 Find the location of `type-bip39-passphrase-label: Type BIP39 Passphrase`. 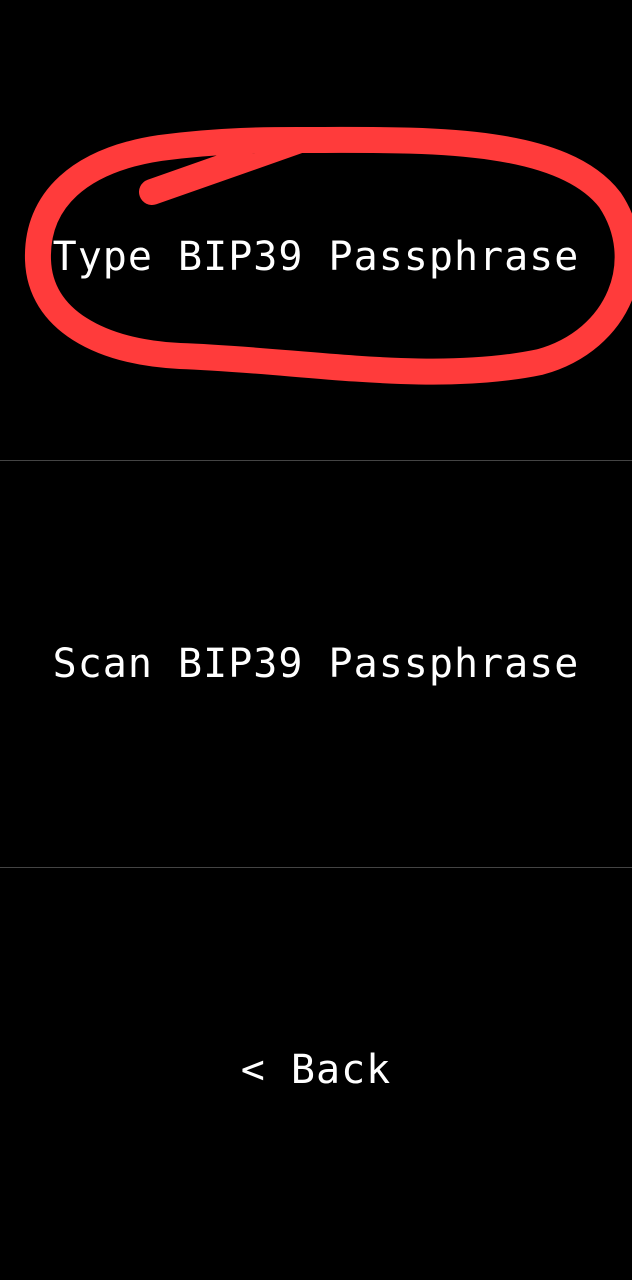

type-bip39-passphrase-label: Type BIP39 Passphrase is located at coordinates (316, 256).